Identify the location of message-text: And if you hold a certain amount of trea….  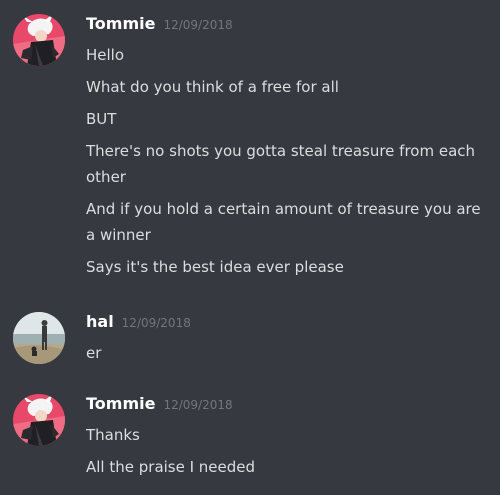
(283, 222).